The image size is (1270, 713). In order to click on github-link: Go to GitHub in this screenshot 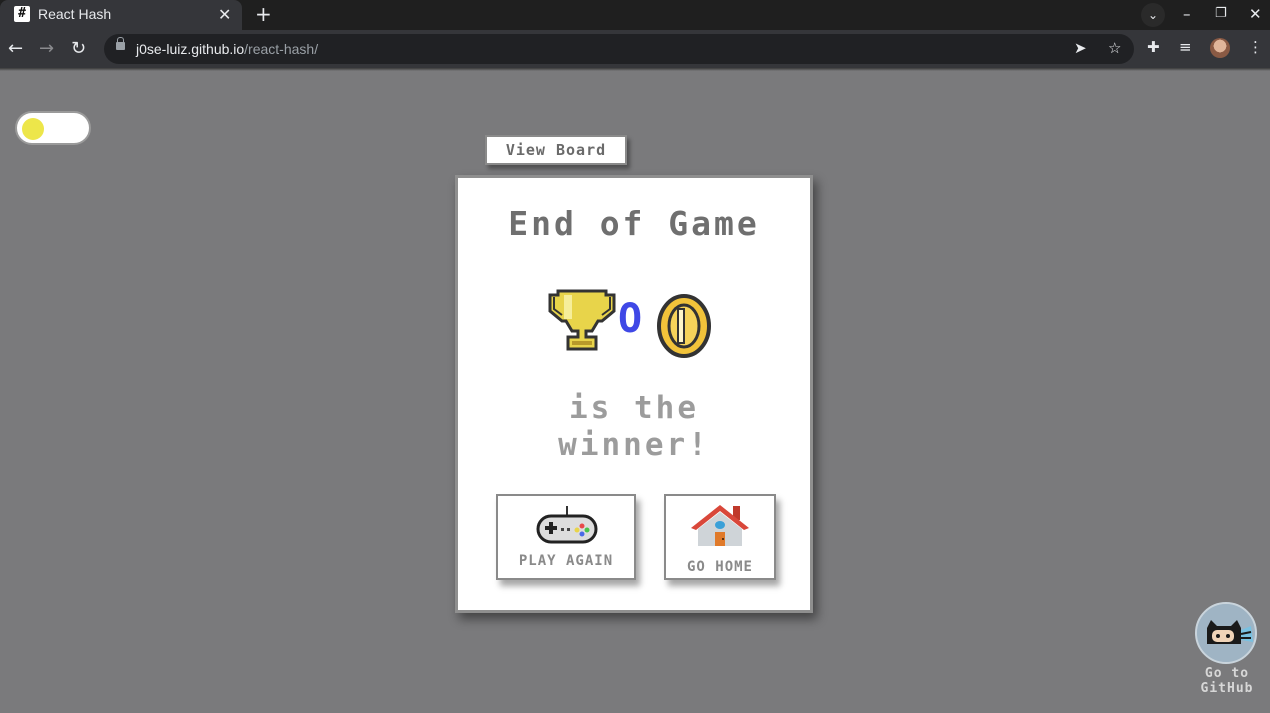, I will do `click(1227, 652)`.